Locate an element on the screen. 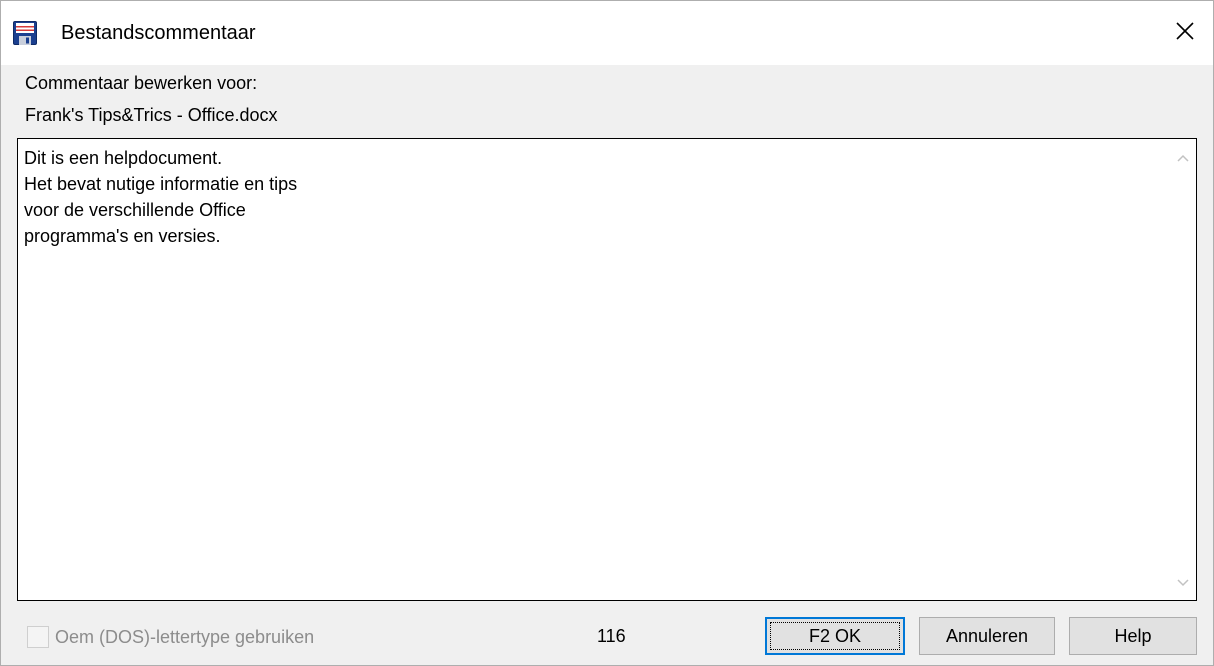 The width and height of the screenshot is (1214, 666). edit-comment-label: Commentaar bewerken voor: is located at coordinates (141, 83).